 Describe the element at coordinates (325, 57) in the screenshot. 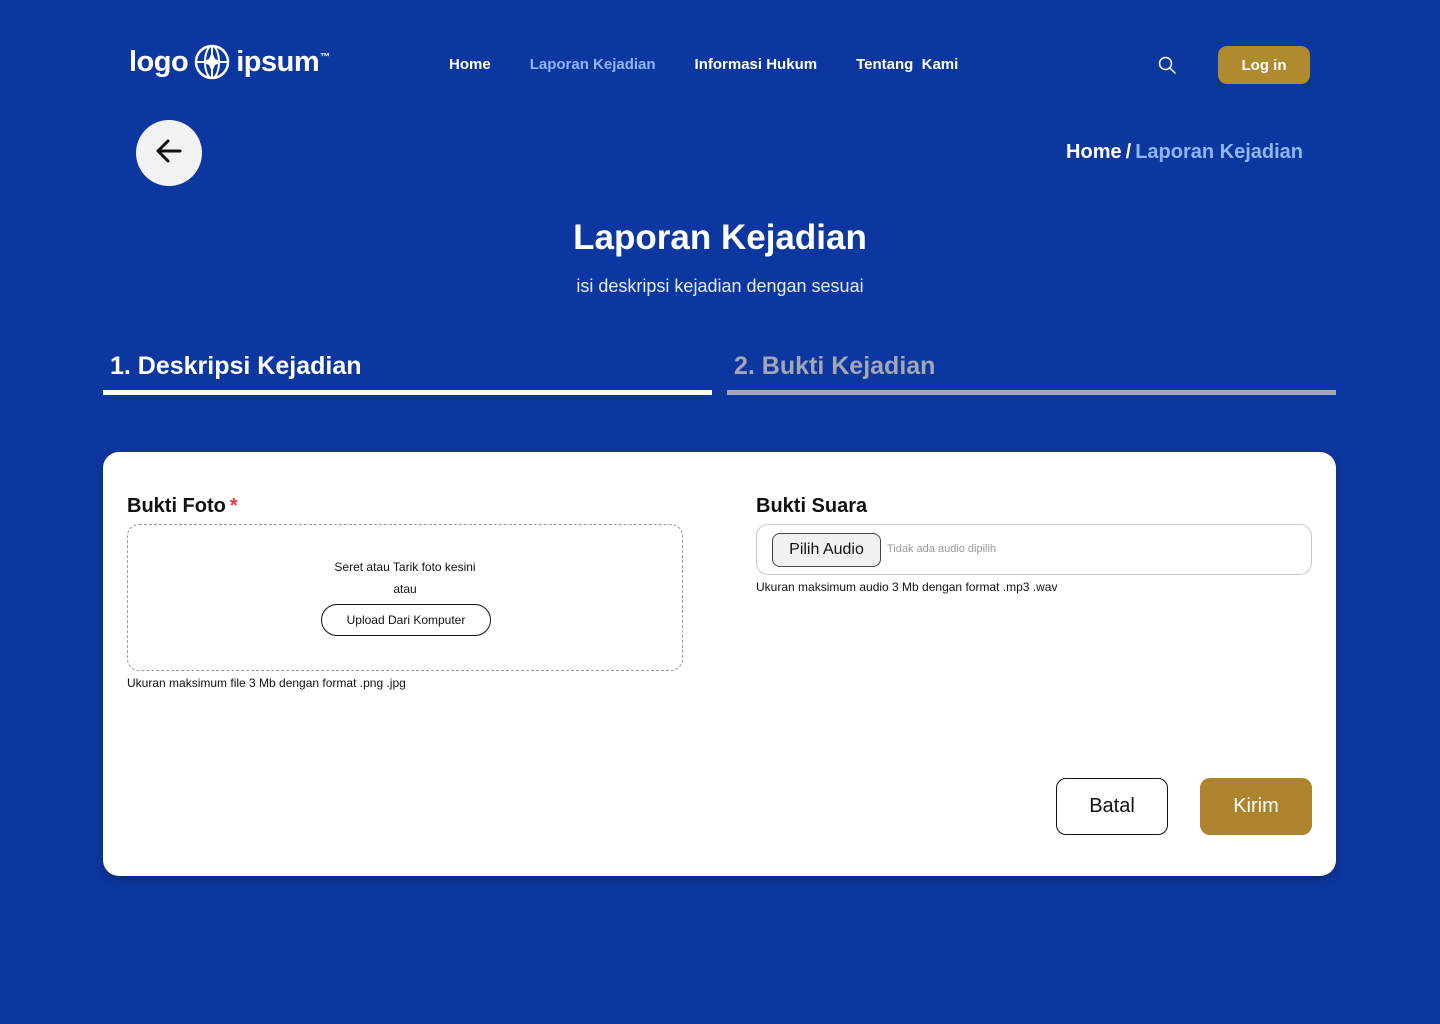

I see `trademark-mark: ™` at that location.